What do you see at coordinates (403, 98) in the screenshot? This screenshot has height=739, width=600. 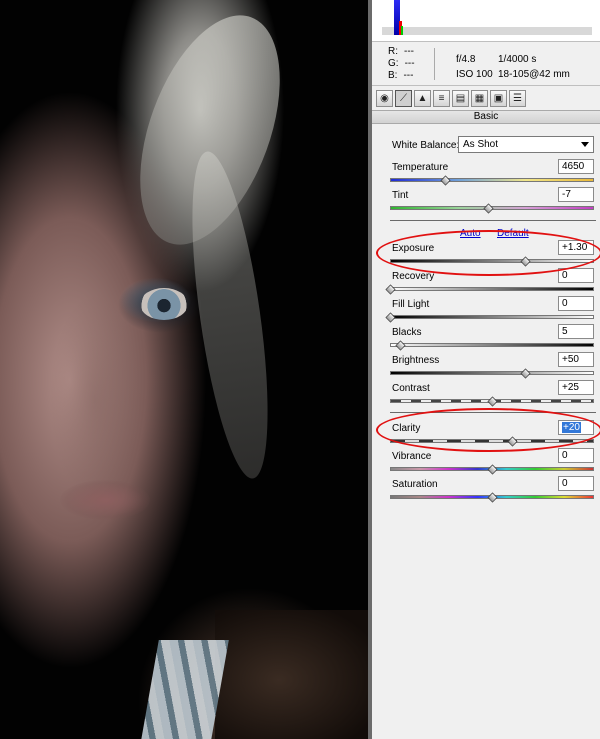 I see `tone-curve-icon: ⟋` at bounding box center [403, 98].